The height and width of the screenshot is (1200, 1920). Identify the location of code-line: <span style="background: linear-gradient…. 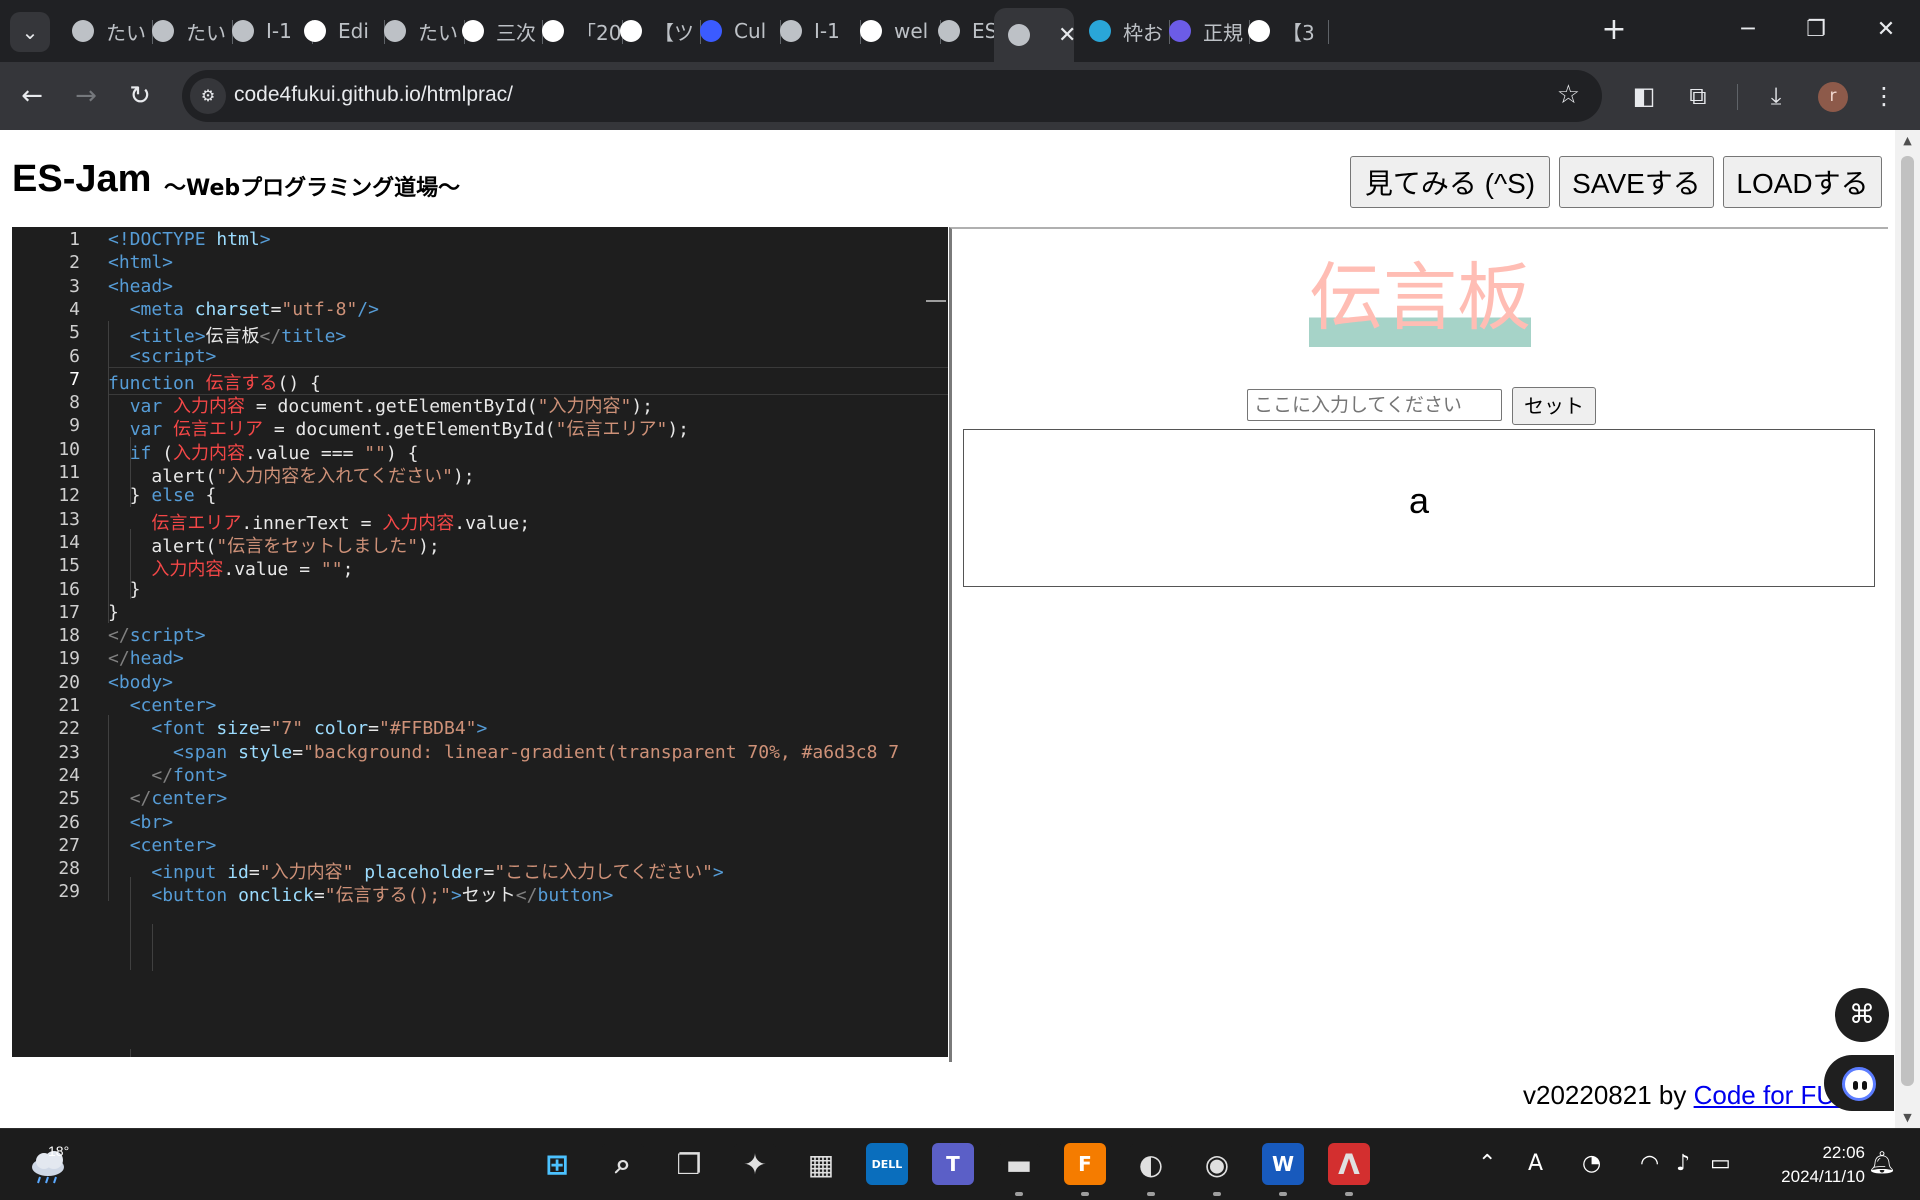
(503, 752).